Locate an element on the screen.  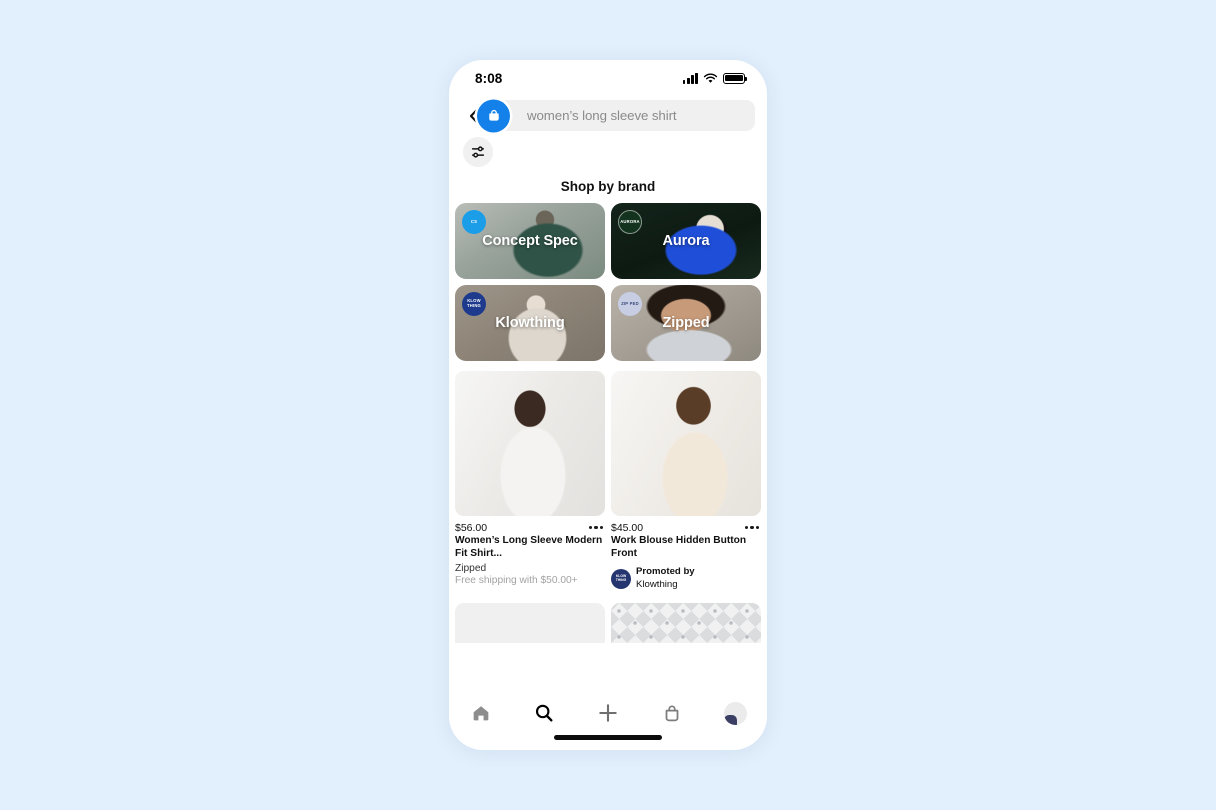
search-input: women’s long sleeve shirt is located at coordinates (616, 115).